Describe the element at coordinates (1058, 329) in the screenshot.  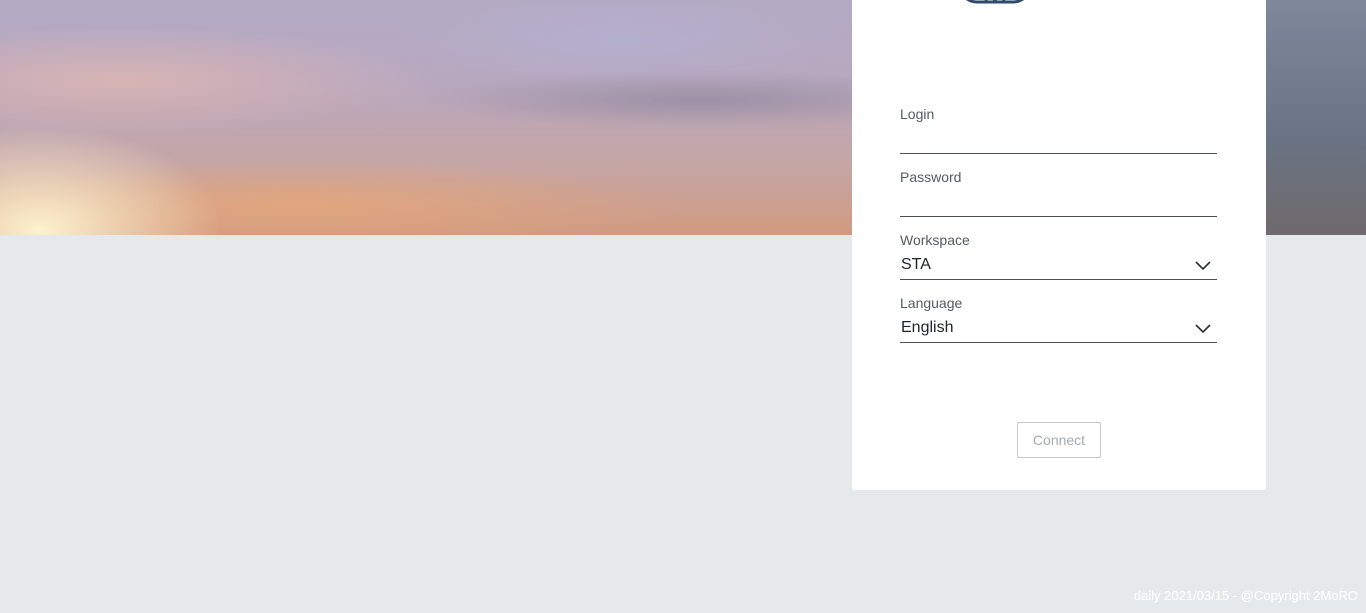
I see `language-select: English` at that location.